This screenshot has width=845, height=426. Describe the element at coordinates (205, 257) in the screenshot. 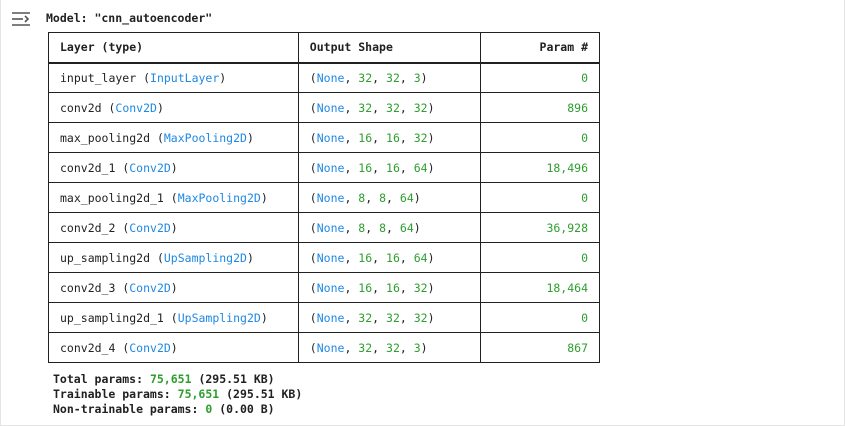

I see `layer-type: UpSampling2D` at that location.